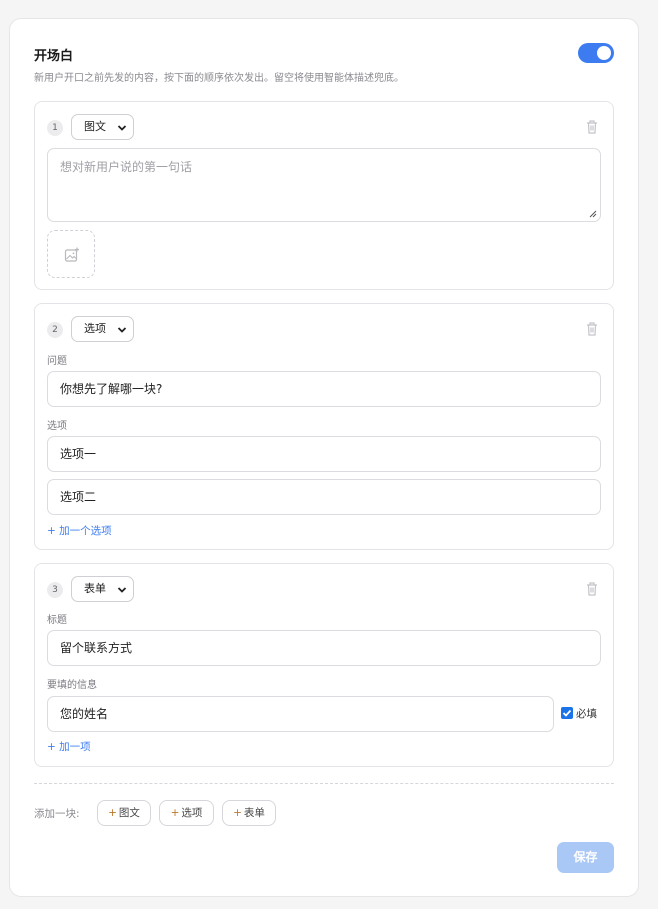 Image resolution: width=658 pixels, height=909 pixels. I want to click on add-button-label: 图文, so click(129, 813).